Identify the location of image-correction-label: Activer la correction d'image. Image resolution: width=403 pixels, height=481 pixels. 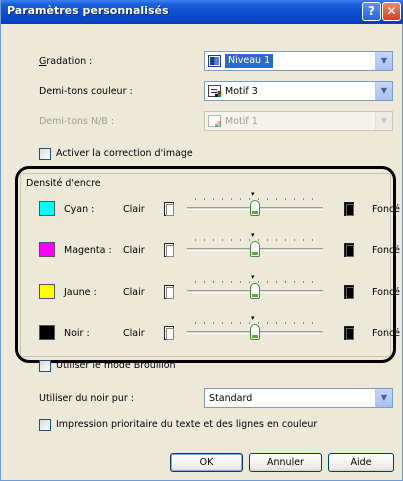
(124, 153).